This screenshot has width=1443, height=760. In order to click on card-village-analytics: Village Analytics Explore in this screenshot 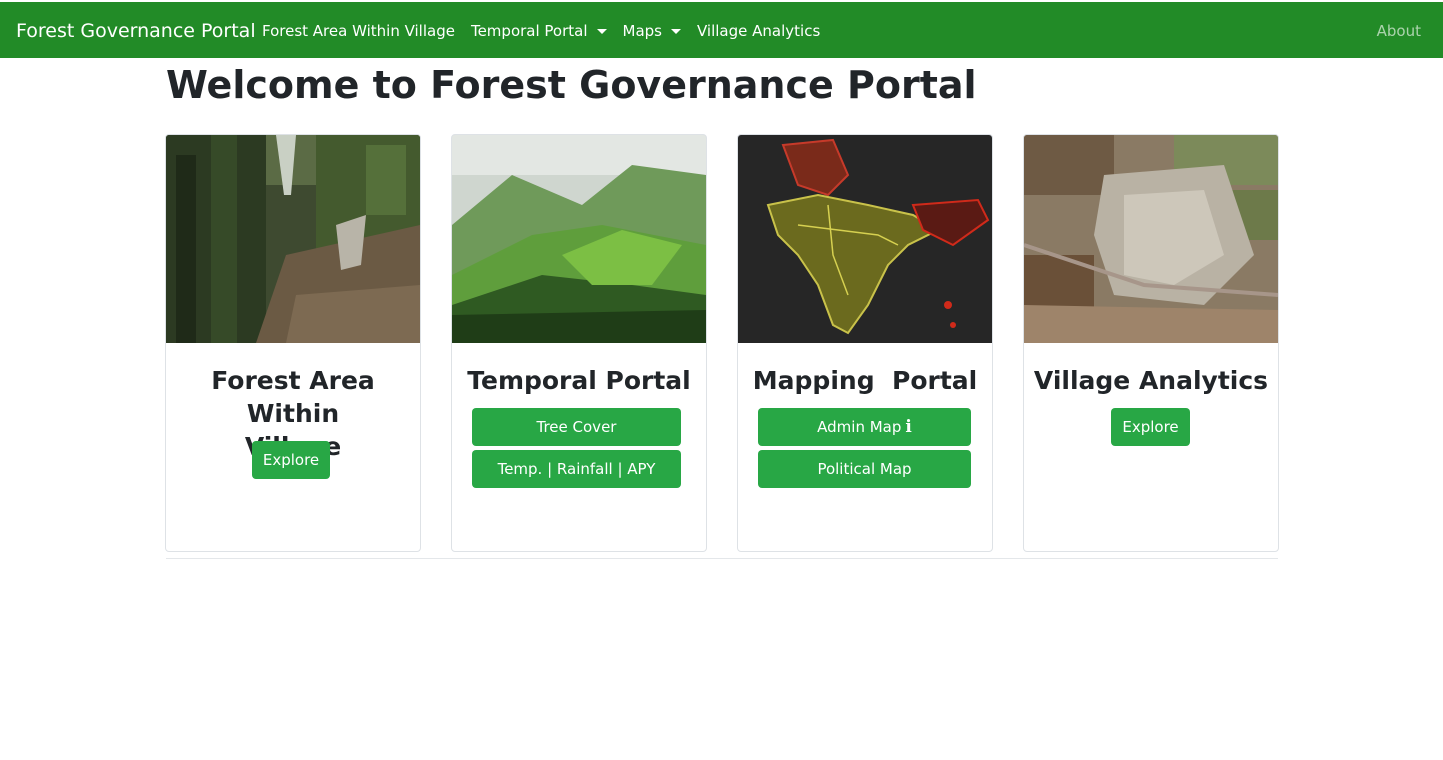, I will do `click(1151, 343)`.